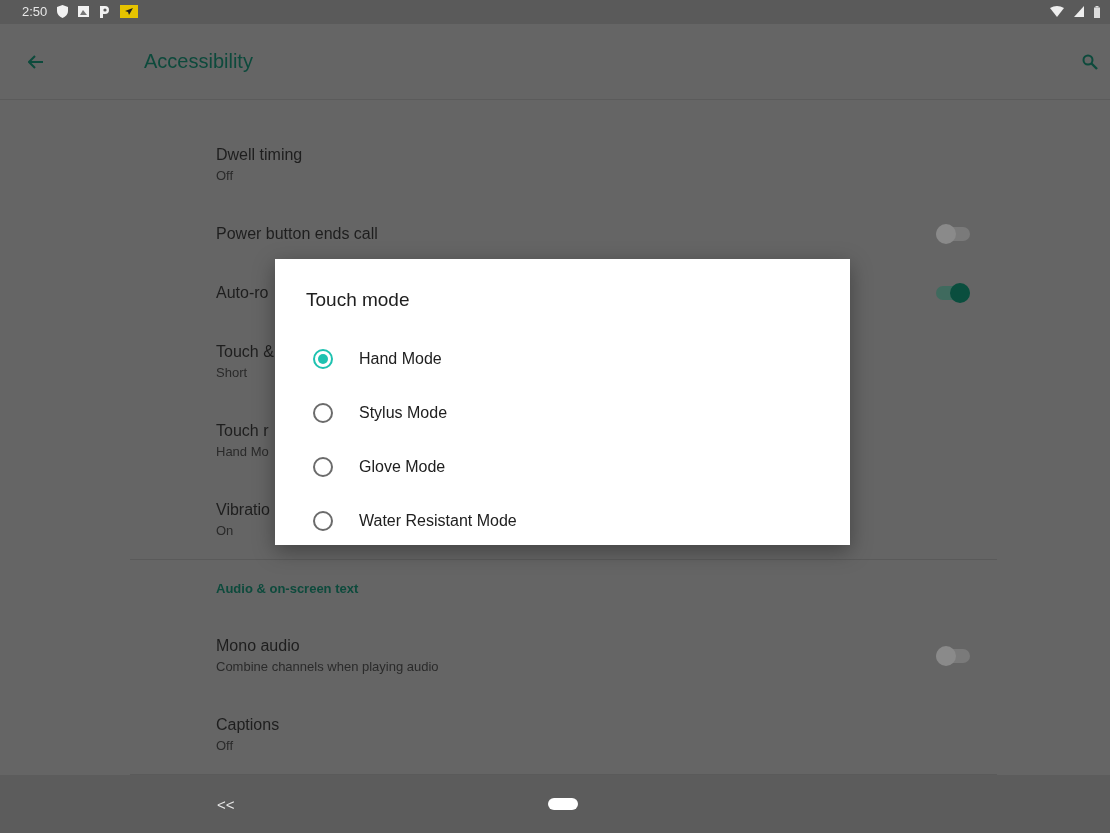 The width and height of the screenshot is (1110, 833). Describe the element at coordinates (259, 155) in the screenshot. I see `setting-title: Dwell timing` at that location.